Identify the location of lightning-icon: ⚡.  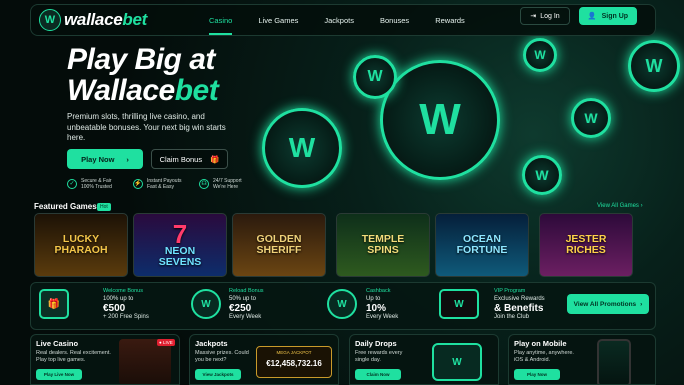
(138, 184).